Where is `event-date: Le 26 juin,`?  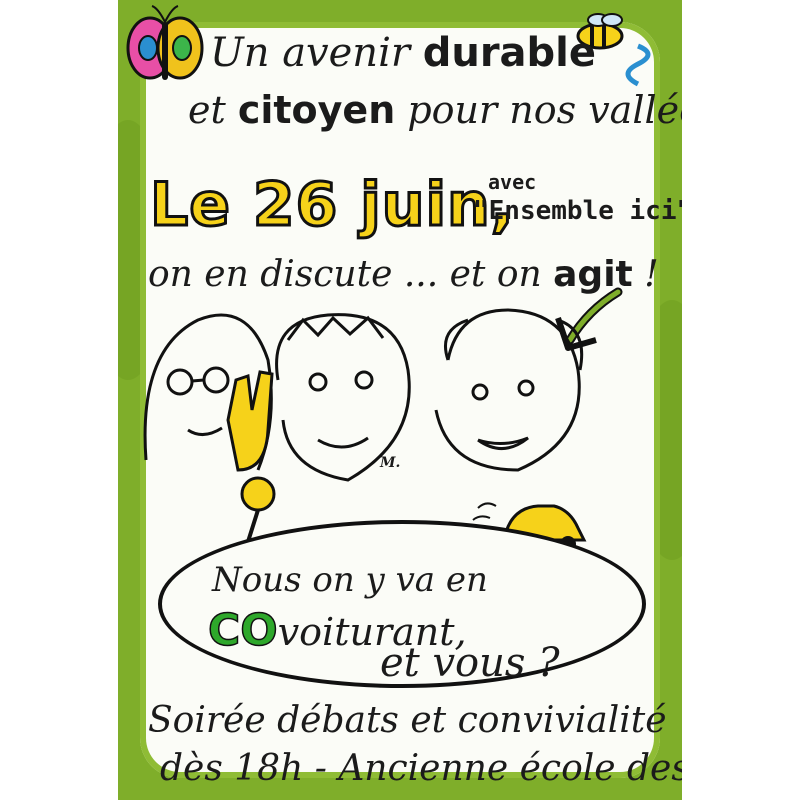
event-date: Le 26 juin, is located at coordinates (332, 205).